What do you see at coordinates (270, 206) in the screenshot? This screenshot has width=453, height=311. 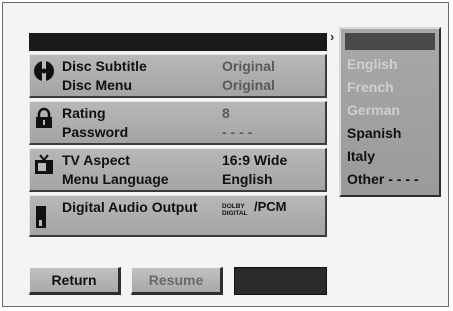 I see `digital-audio-output-value: /PCM` at bounding box center [270, 206].